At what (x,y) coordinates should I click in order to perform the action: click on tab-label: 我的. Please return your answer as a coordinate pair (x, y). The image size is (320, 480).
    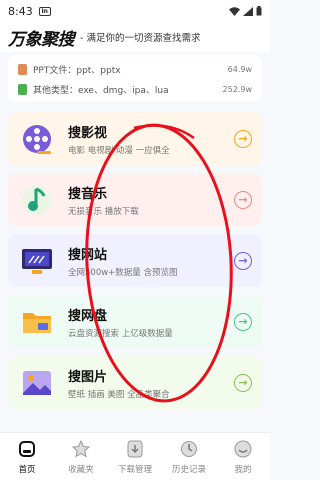
    Looking at the image, I should click on (243, 469).